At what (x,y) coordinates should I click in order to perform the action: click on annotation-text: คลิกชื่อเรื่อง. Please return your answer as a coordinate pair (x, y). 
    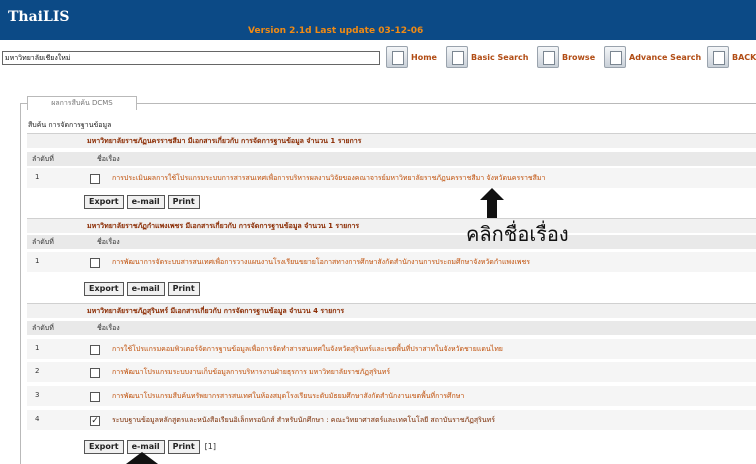
    Looking at the image, I should click on (517, 234).